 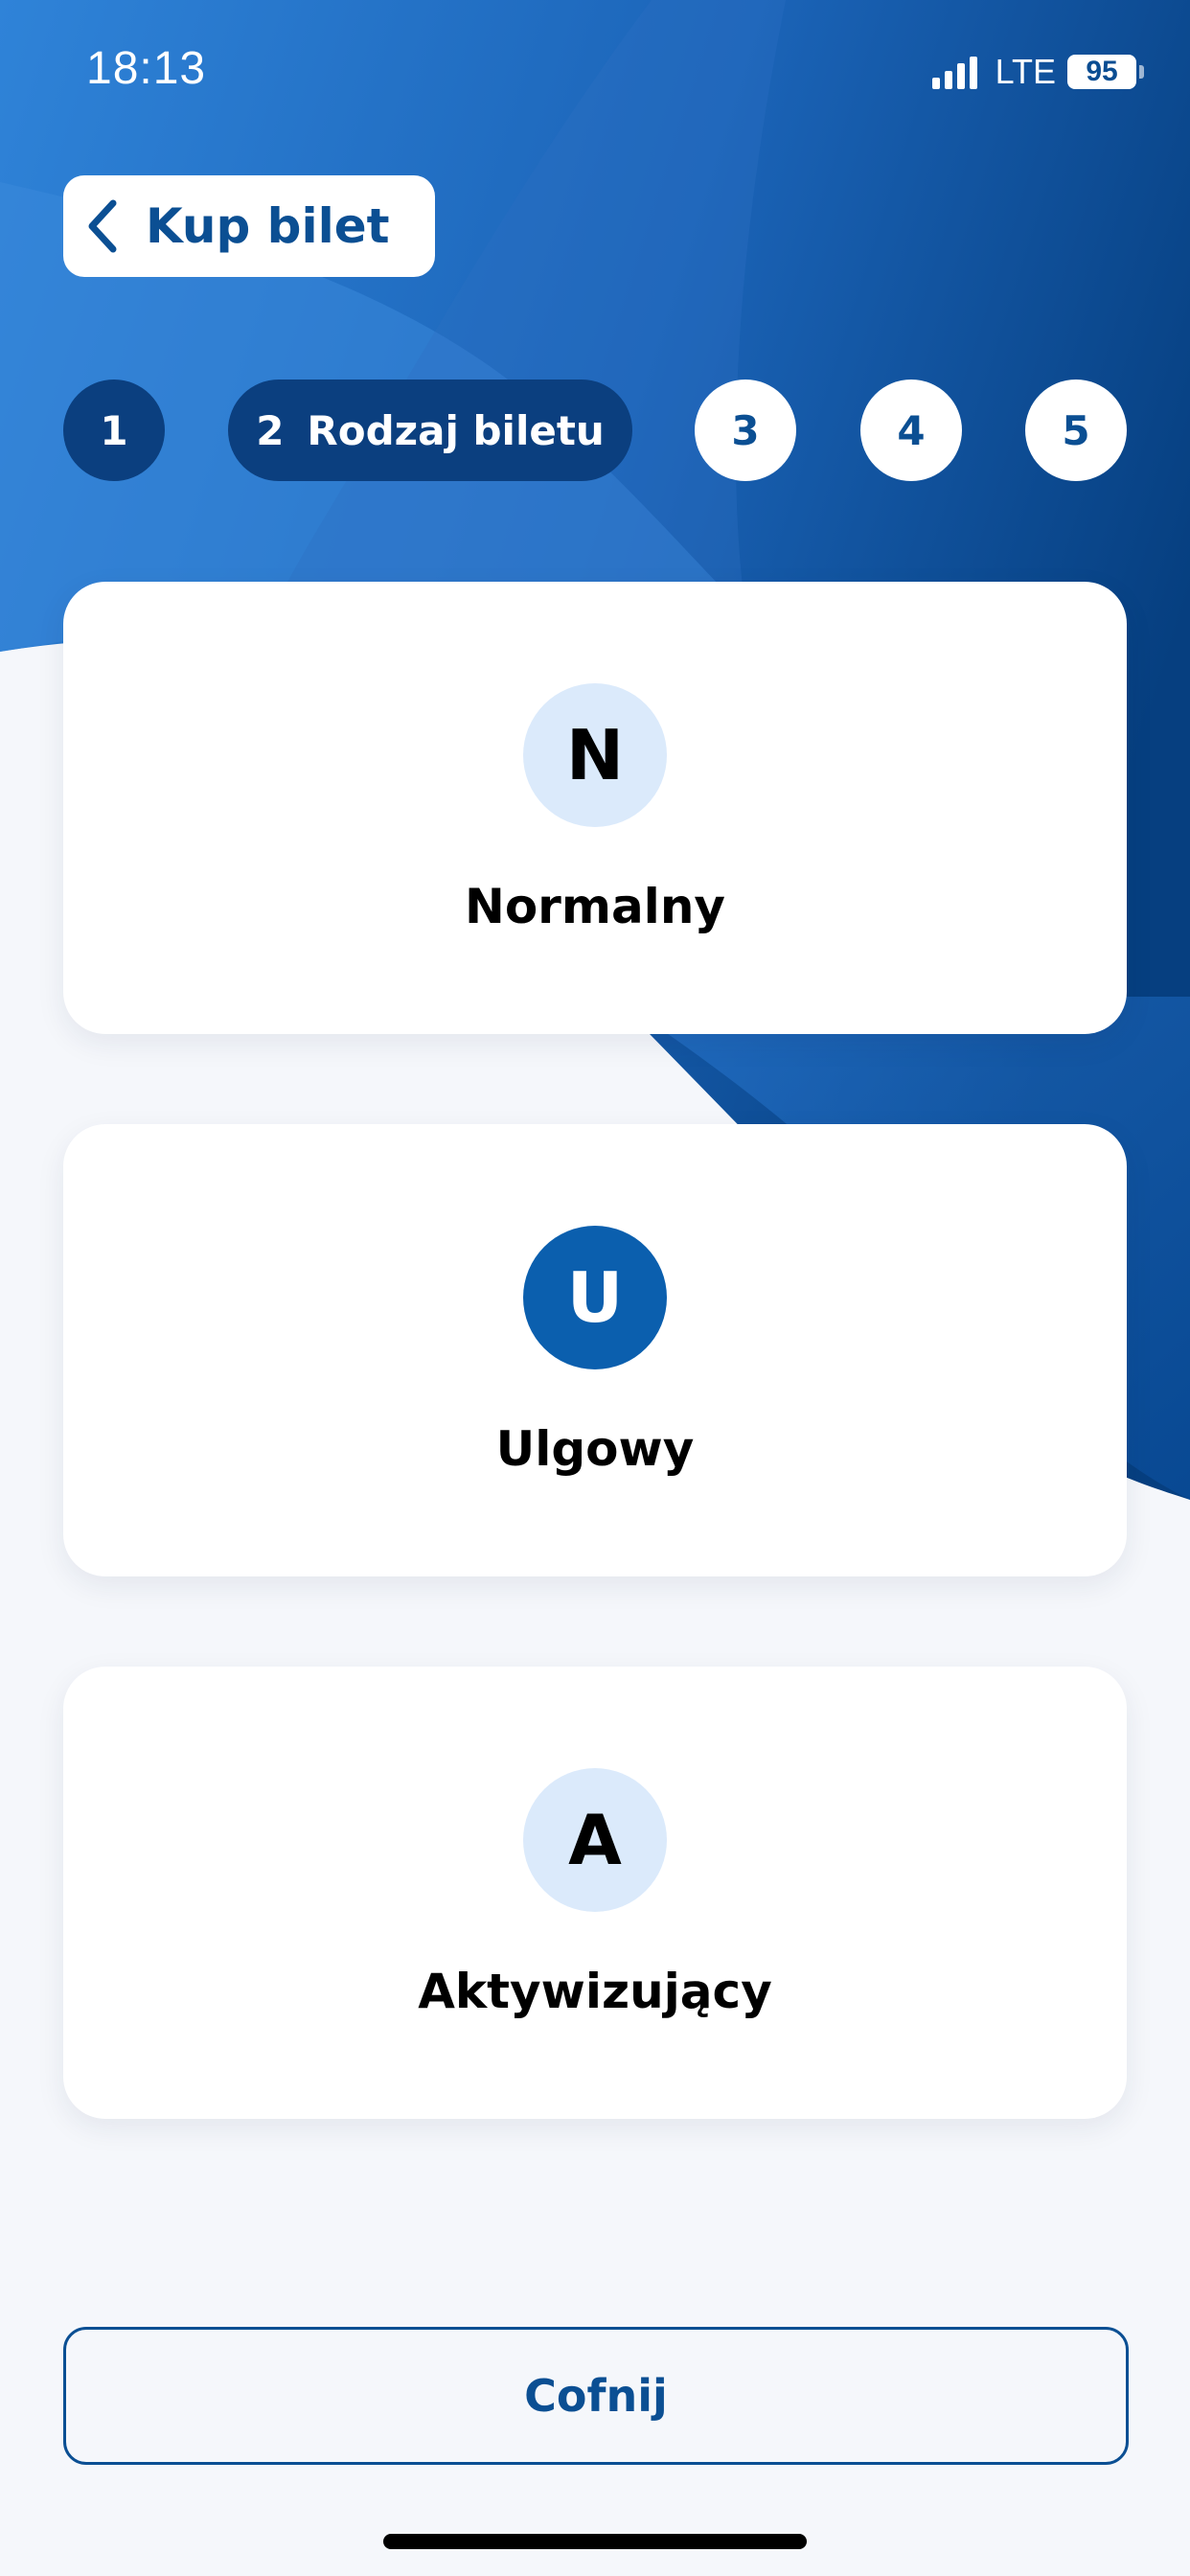 I want to click on step-number: 2, so click(x=271, y=430).